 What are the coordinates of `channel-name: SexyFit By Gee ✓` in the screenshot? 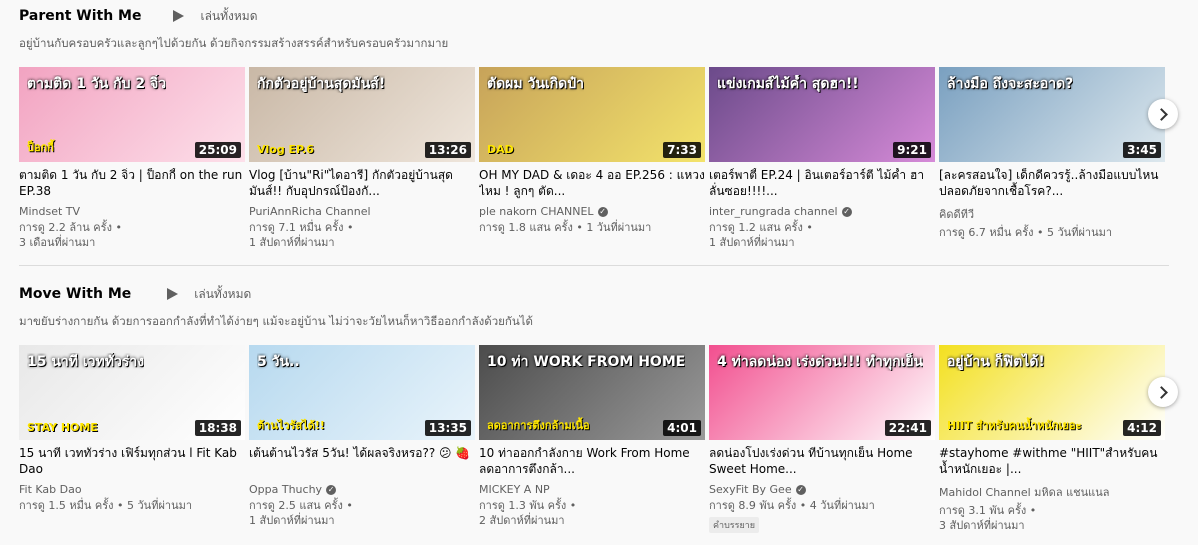 It's located at (822, 489).